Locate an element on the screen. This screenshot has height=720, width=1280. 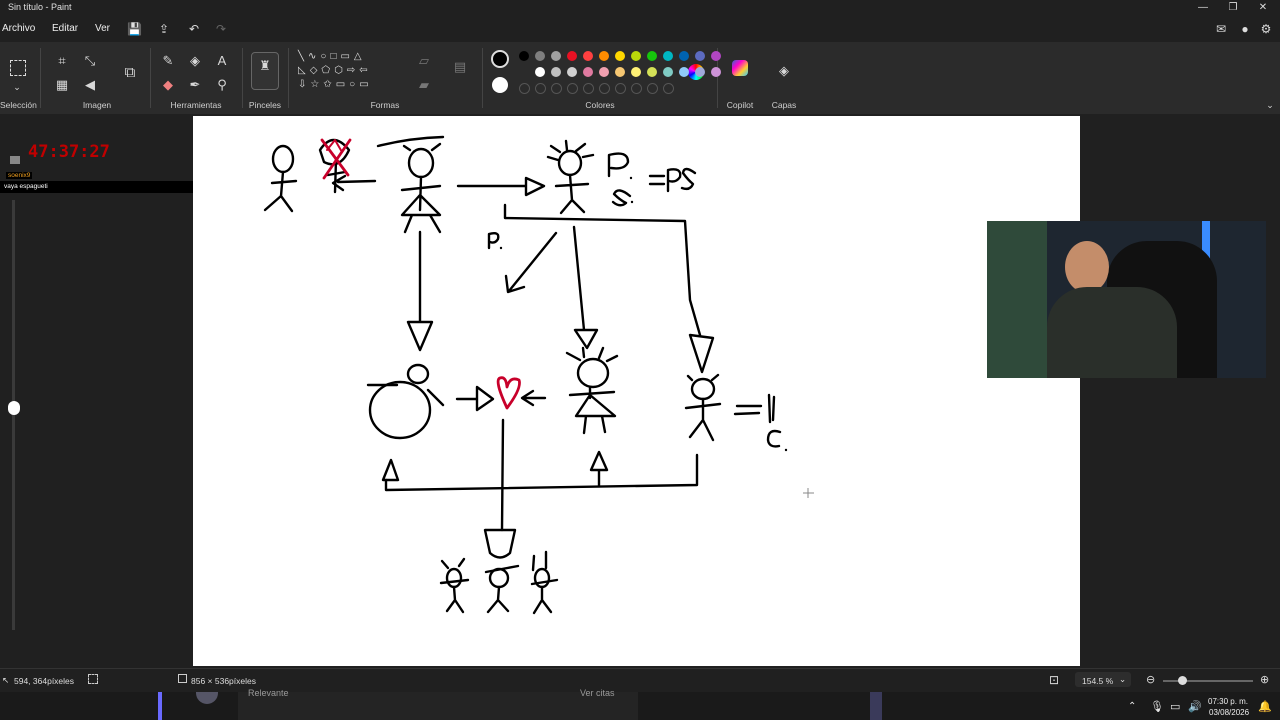
outline-icon: ▱ is located at coordinates (424, 61).